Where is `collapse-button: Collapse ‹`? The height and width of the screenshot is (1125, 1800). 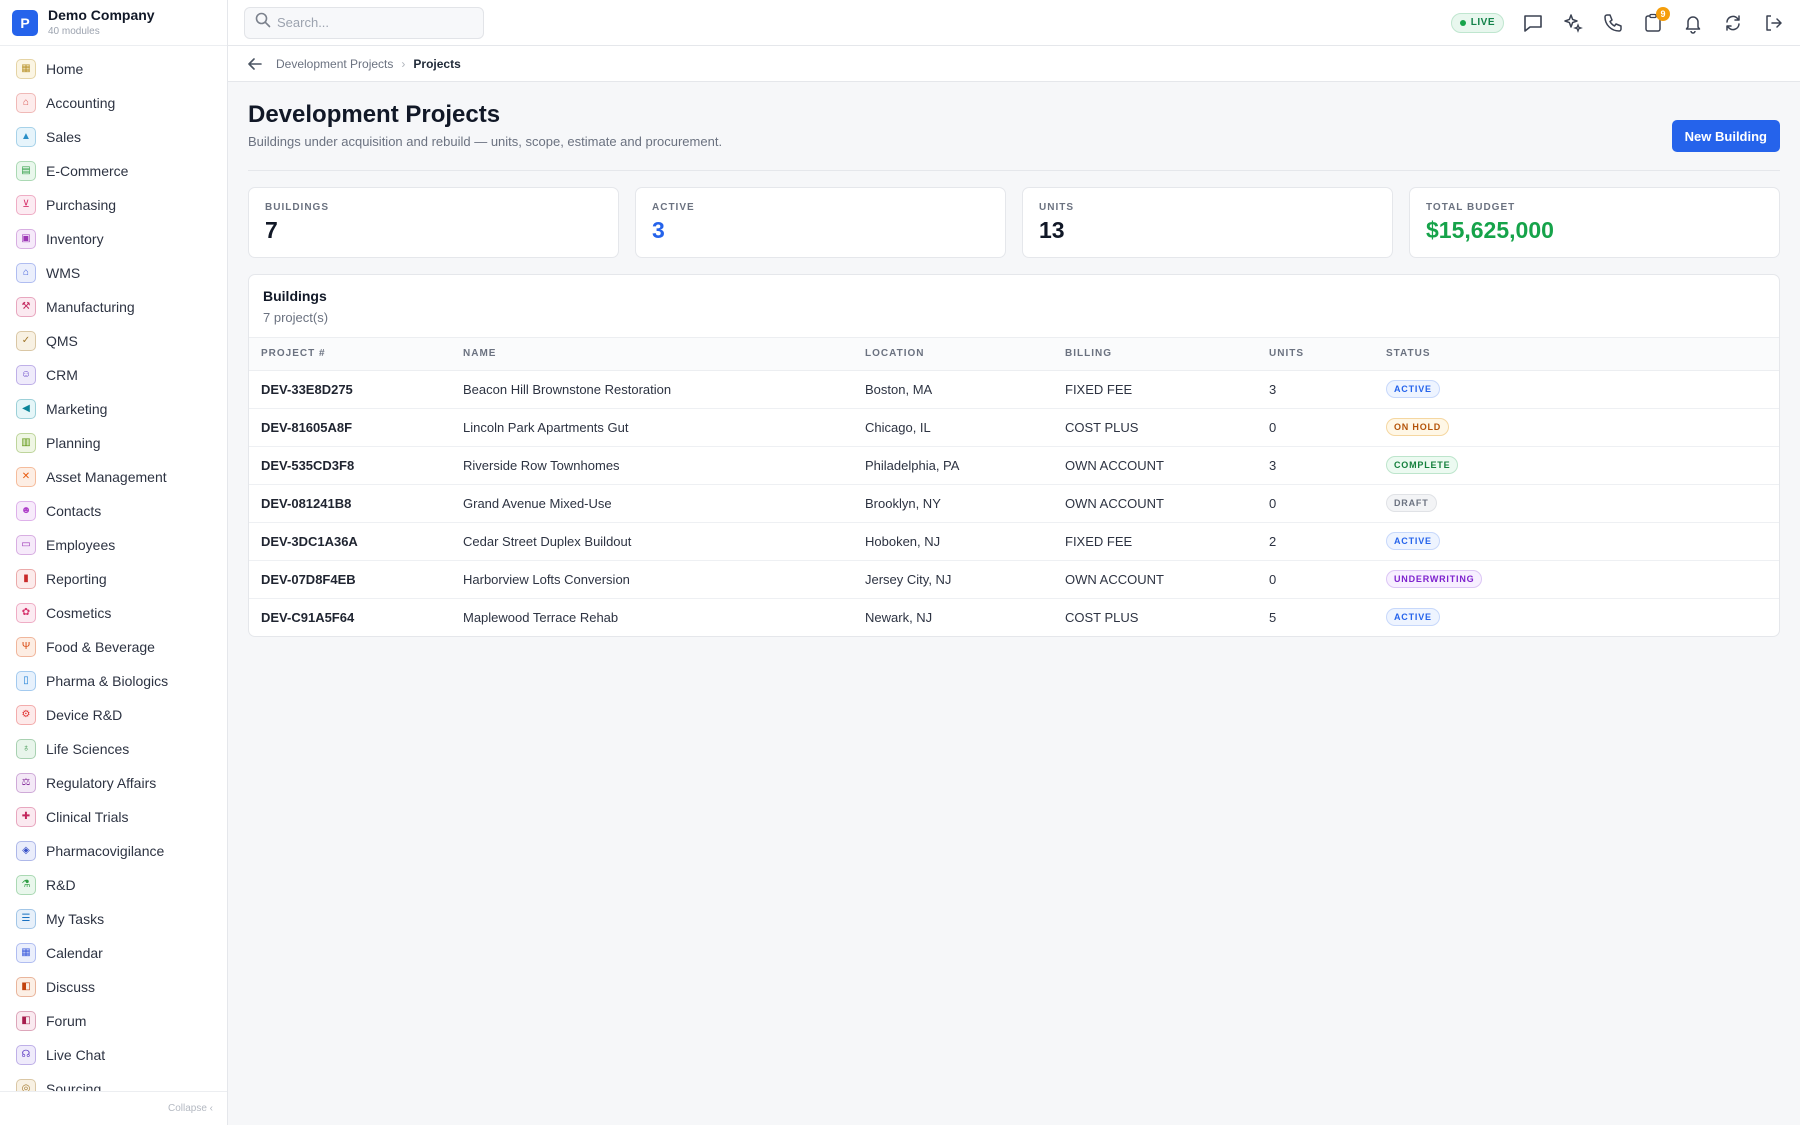
collapse-button: Collapse ‹ is located at coordinates (113, 1108).